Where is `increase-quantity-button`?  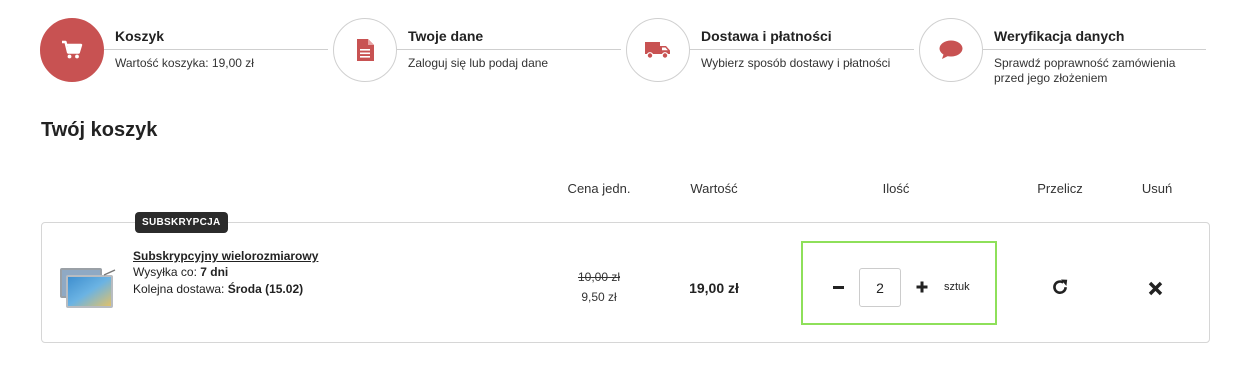
increase-quantity-button is located at coordinates (922, 287).